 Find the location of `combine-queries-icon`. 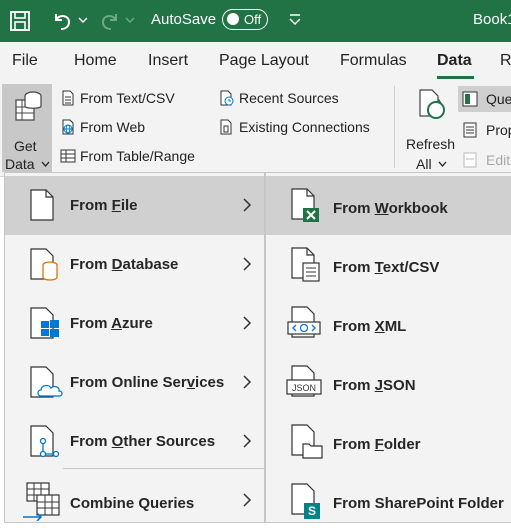

combine-queries-icon is located at coordinates (41, 501).